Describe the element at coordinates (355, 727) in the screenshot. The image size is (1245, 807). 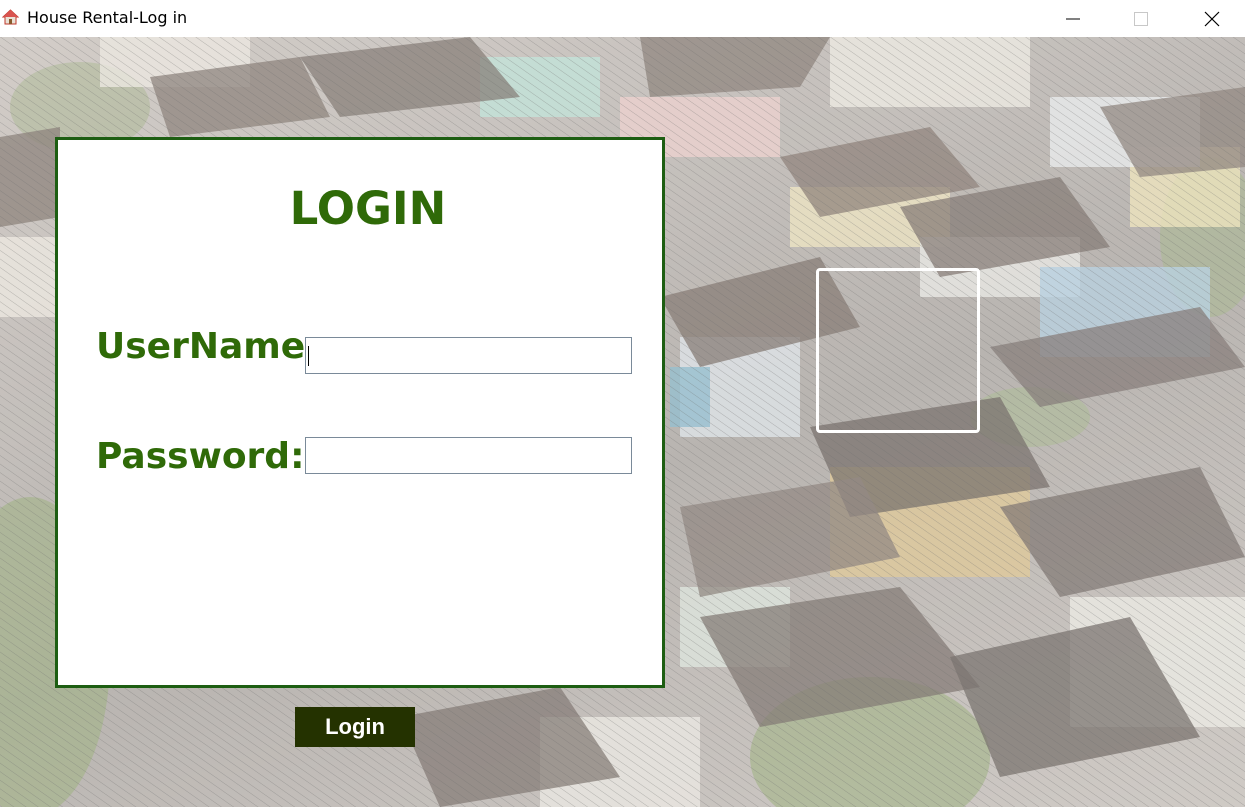
I see `login-button: Login` at that location.